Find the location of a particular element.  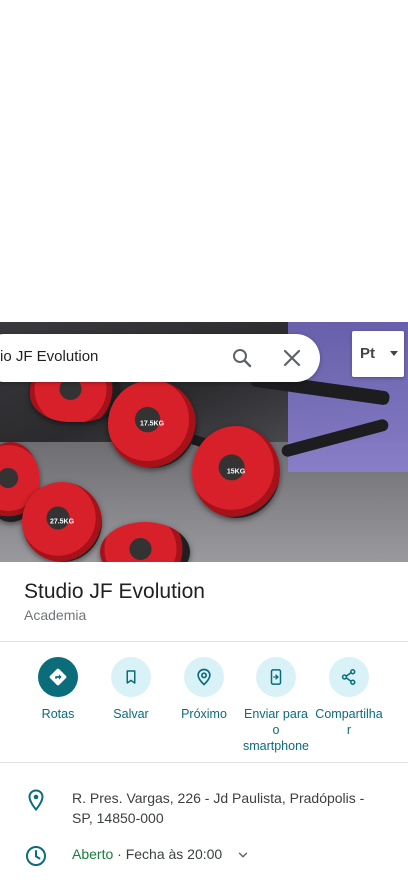

hours-row: Aberto · Fecha às 20:00 is located at coordinates (161, 854).